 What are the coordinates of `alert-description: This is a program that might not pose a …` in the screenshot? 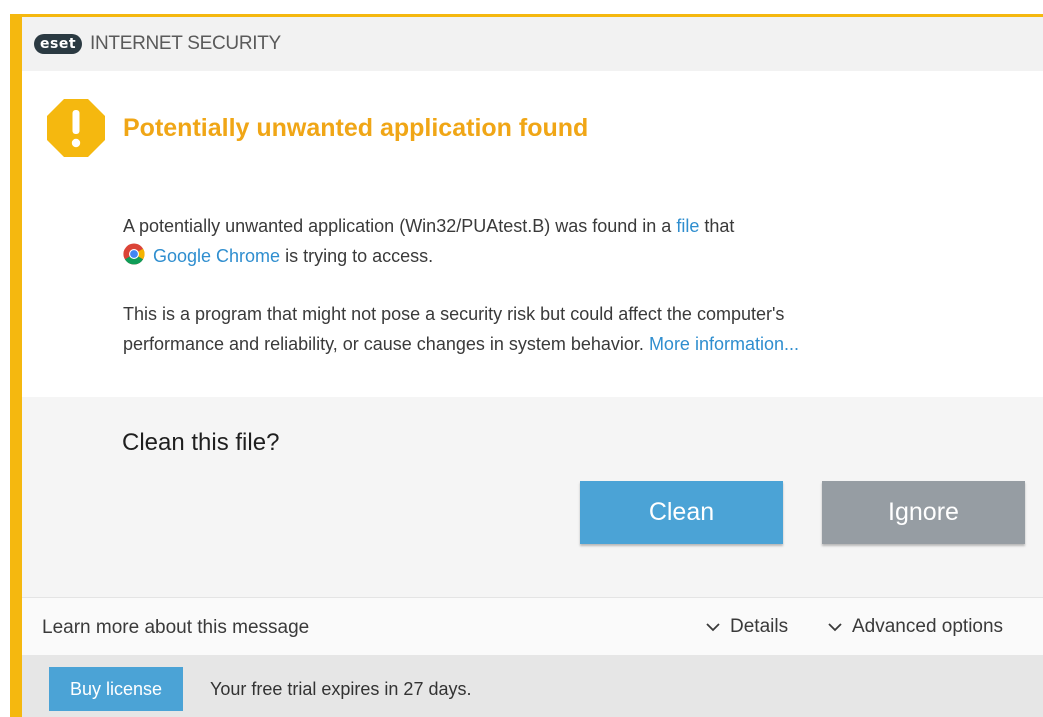 It's located at (461, 329).